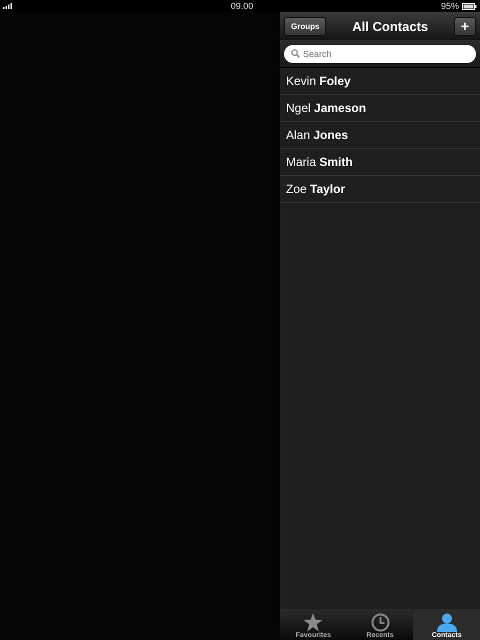 The image size is (480, 640). What do you see at coordinates (380, 108) in the screenshot?
I see `contact-row: Ngel Jameson` at bounding box center [380, 108].